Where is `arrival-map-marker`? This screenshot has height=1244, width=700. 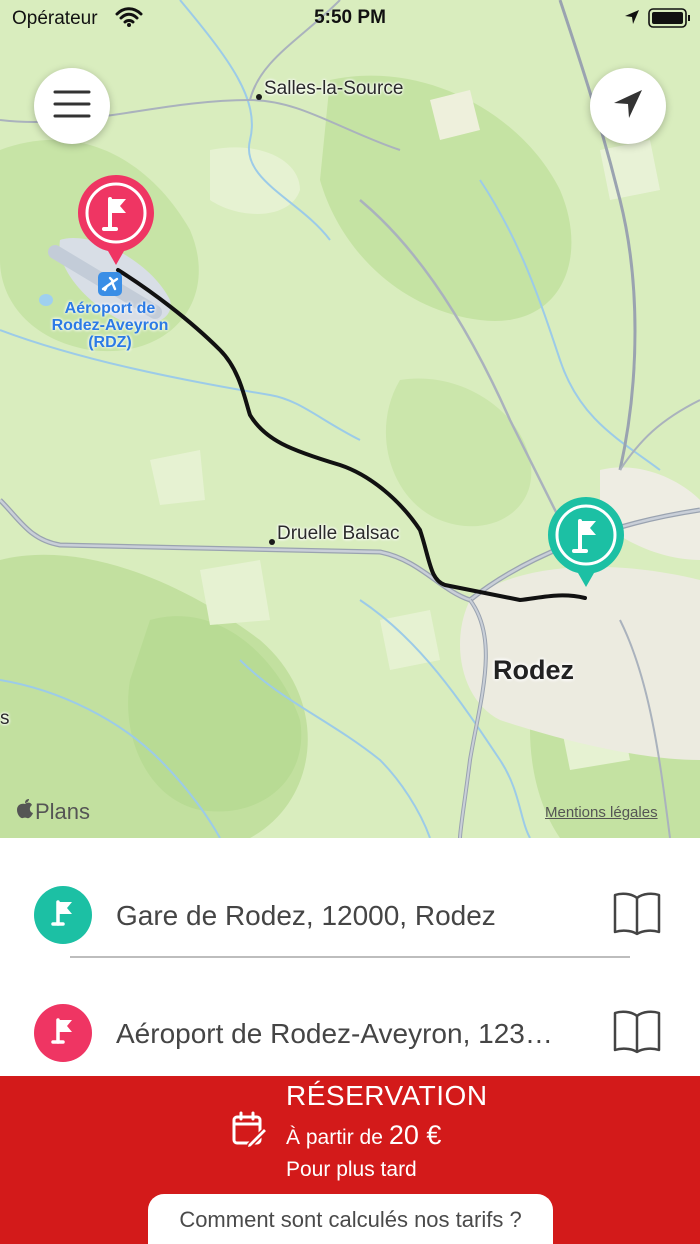 arrival-map-marker is located at coordinates (116, 223).